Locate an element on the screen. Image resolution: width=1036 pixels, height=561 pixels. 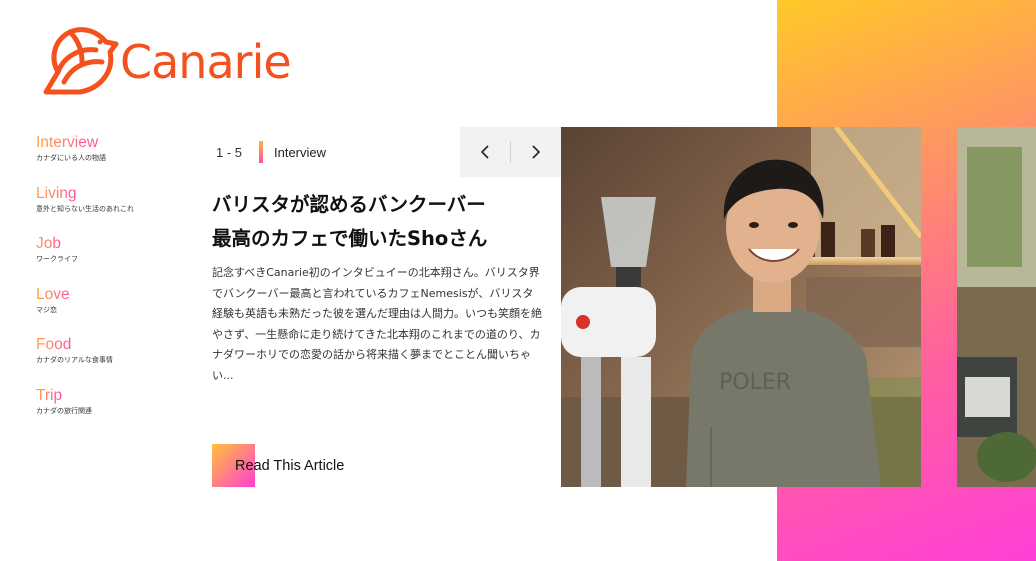
read-article-label: Read This Article is located at coordinates (290, 465).